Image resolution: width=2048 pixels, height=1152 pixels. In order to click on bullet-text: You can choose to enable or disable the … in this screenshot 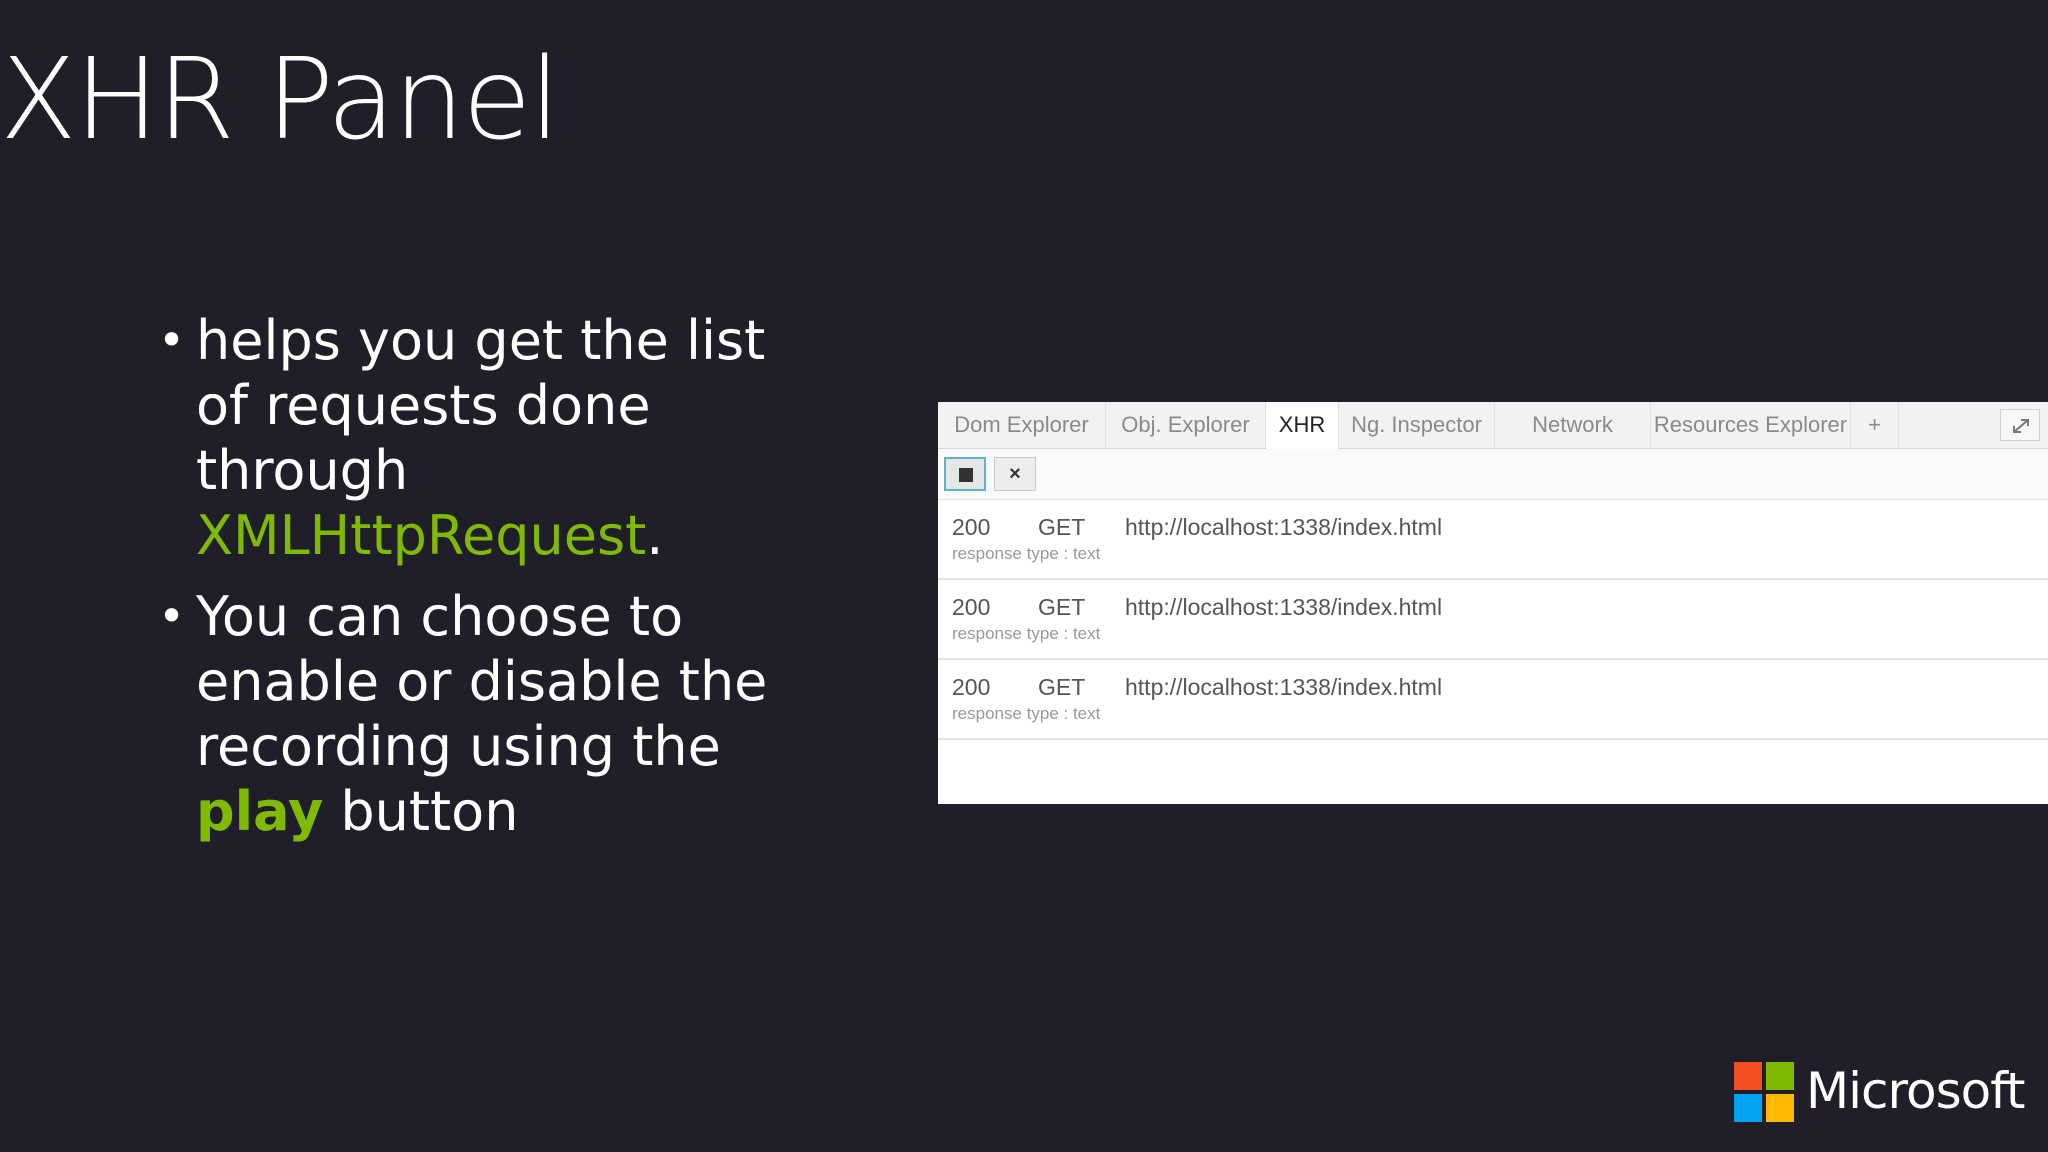, I will do `click(482, 681)`.